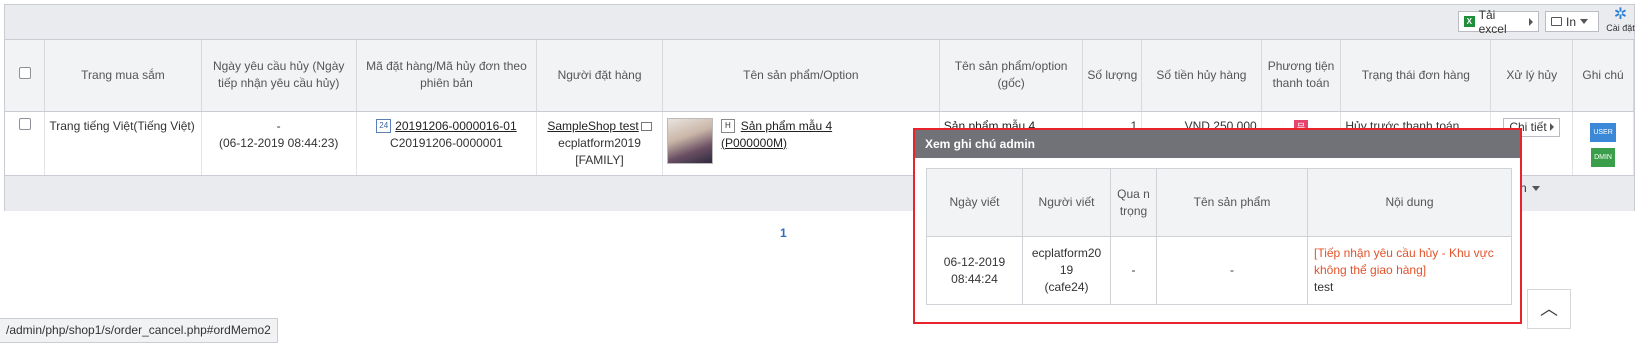  I want to click on memo-col-header: Qua n trọng, so click(1133, 202).